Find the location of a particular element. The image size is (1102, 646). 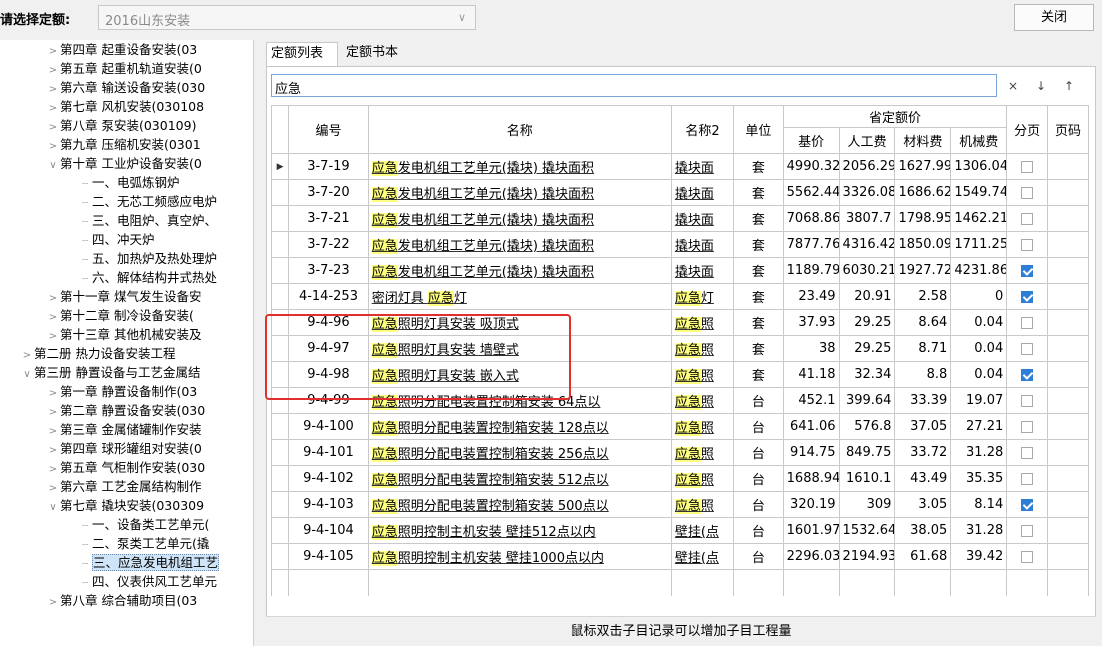

cell-code: 9-4-98 is located at coordinates (328, 374).